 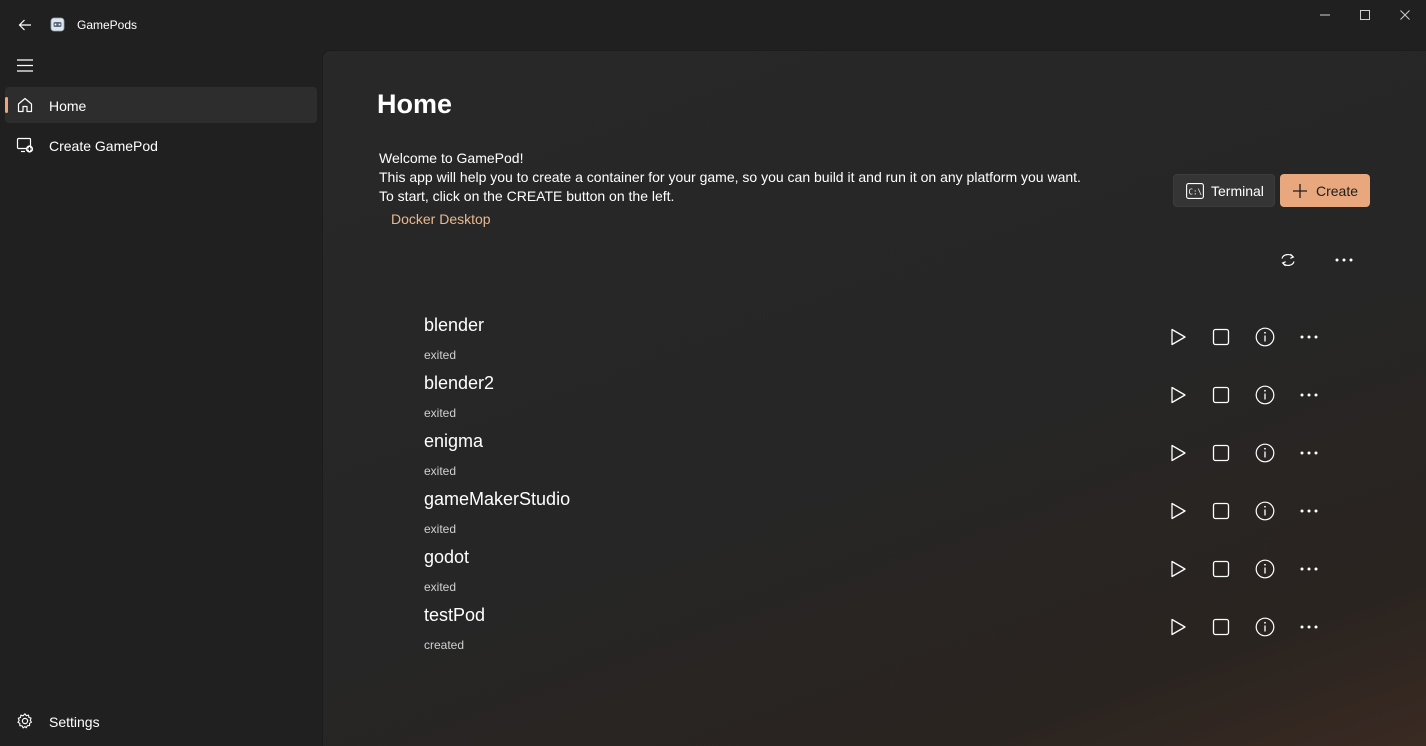 I want to click on pod-row: testPod created, so click(x=873, y=634).